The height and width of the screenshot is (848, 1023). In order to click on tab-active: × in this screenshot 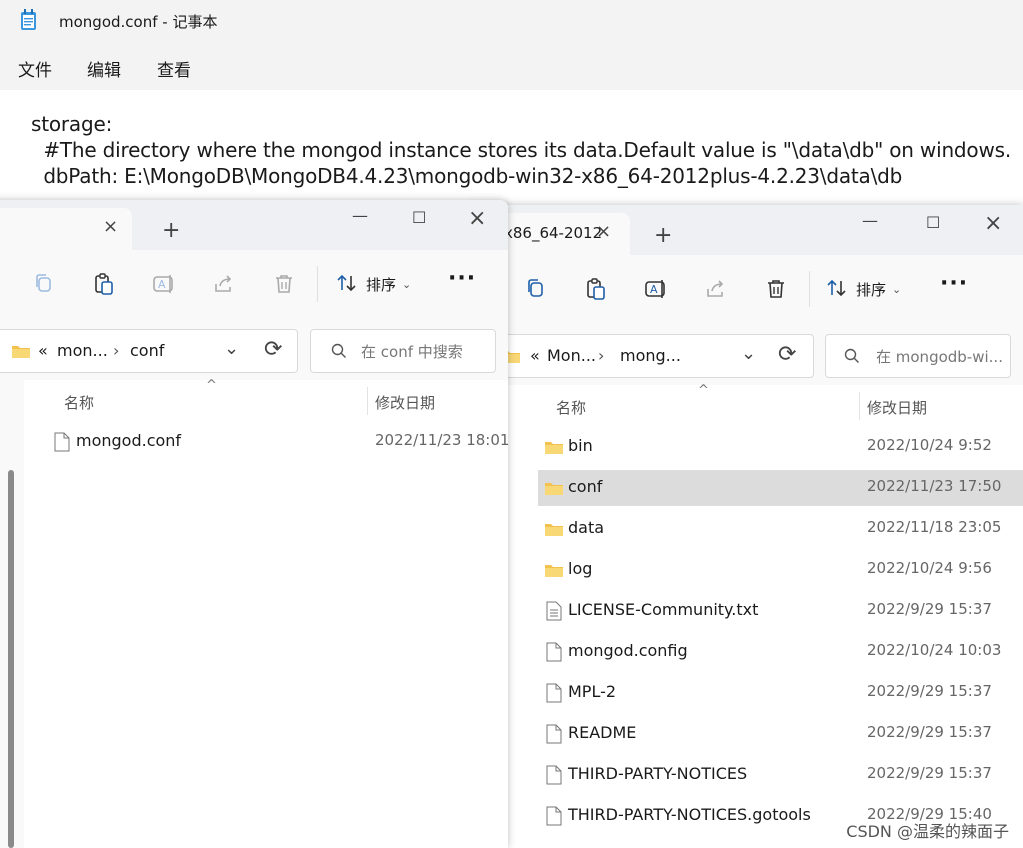, I will do `click(66, 229)`.